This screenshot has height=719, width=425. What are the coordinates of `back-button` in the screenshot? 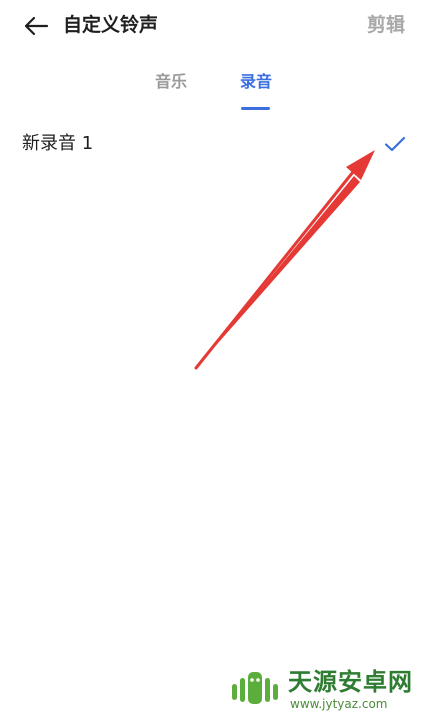 It's located at (36, 26).